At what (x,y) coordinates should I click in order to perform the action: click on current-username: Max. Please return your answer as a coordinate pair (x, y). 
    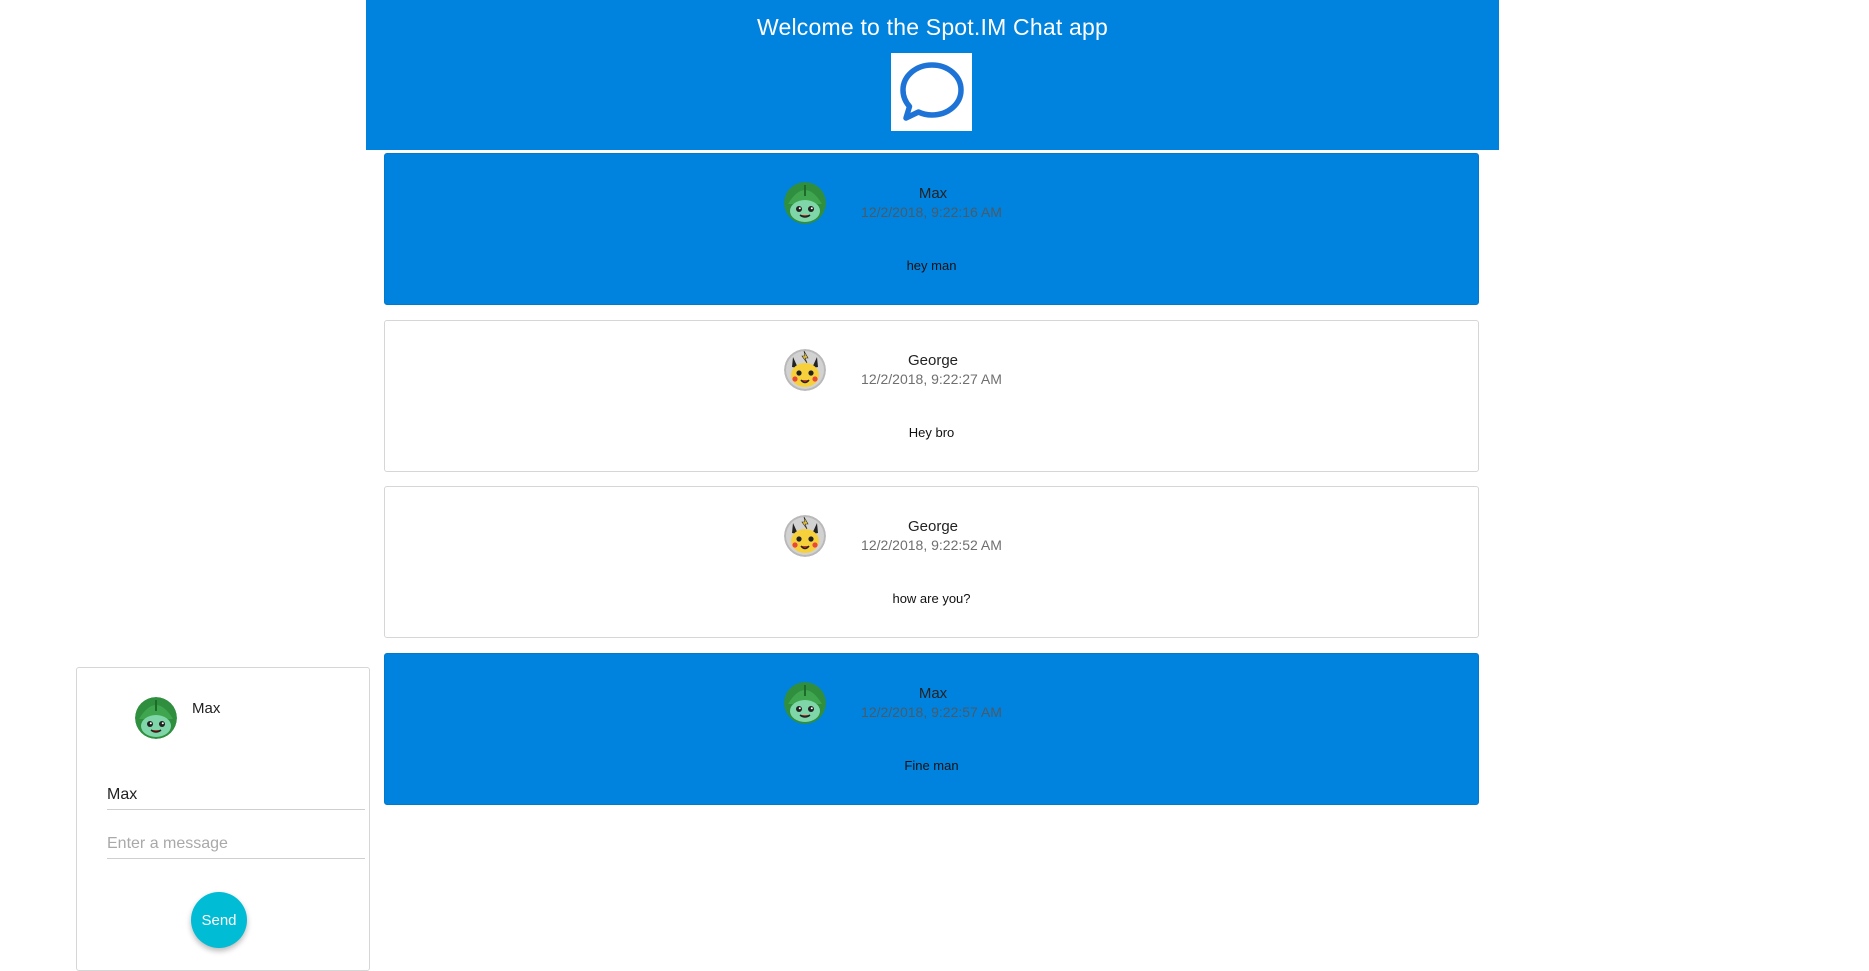
    Looking at the image, I should click on (206, 708).